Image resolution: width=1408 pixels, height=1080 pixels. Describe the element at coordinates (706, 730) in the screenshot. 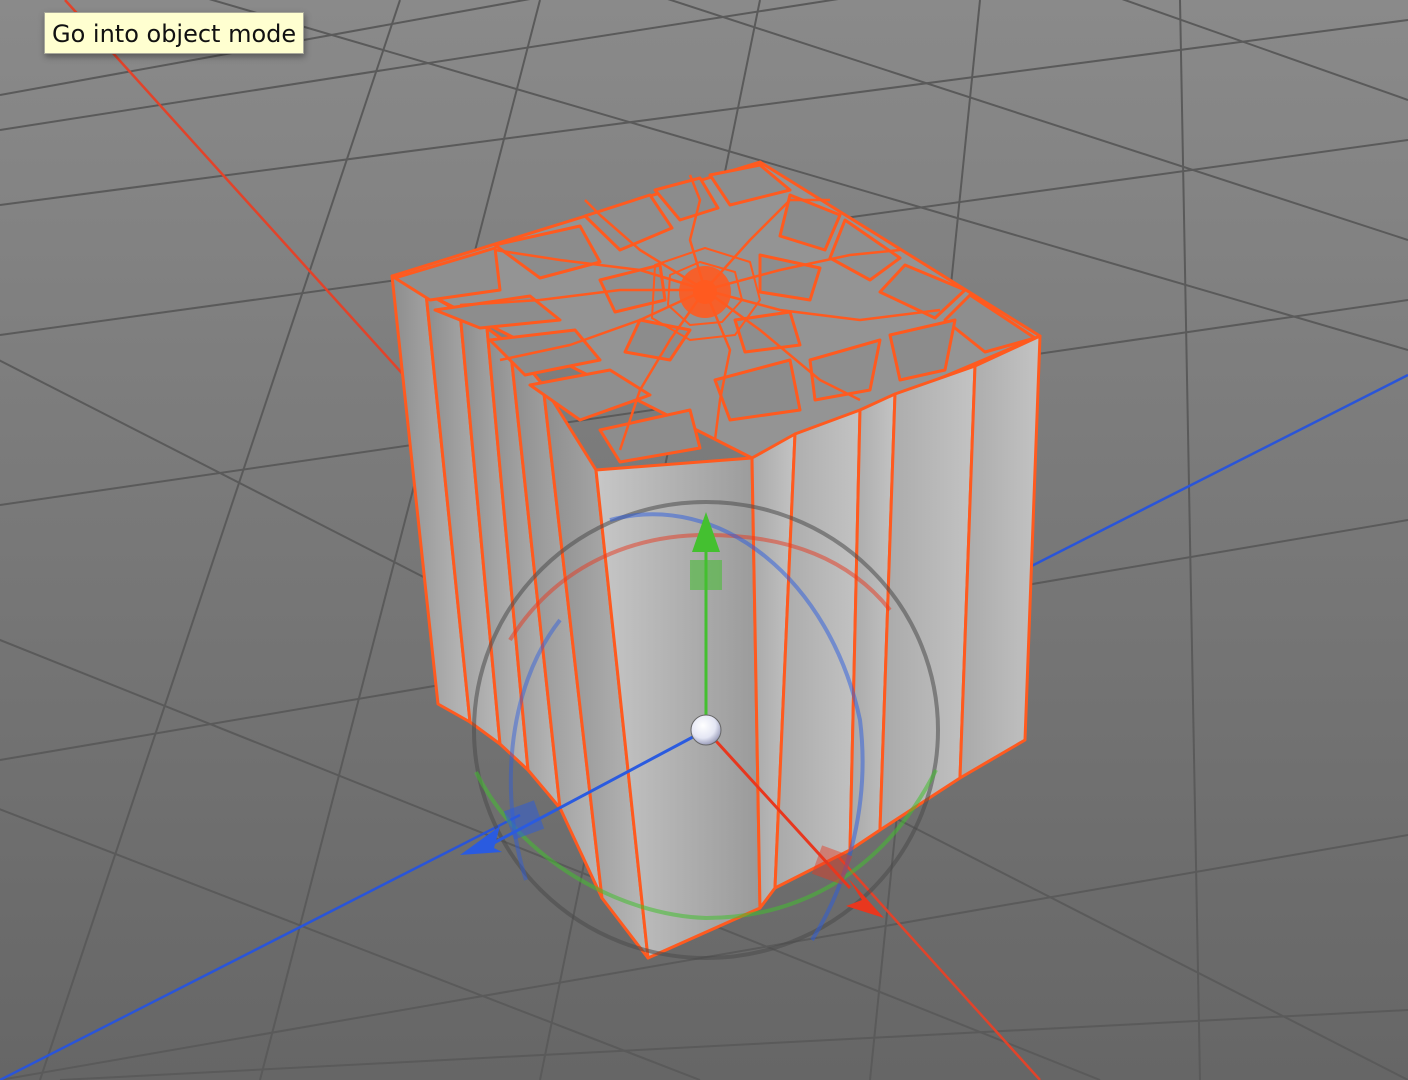

I see `center-handle-icon` at that location.